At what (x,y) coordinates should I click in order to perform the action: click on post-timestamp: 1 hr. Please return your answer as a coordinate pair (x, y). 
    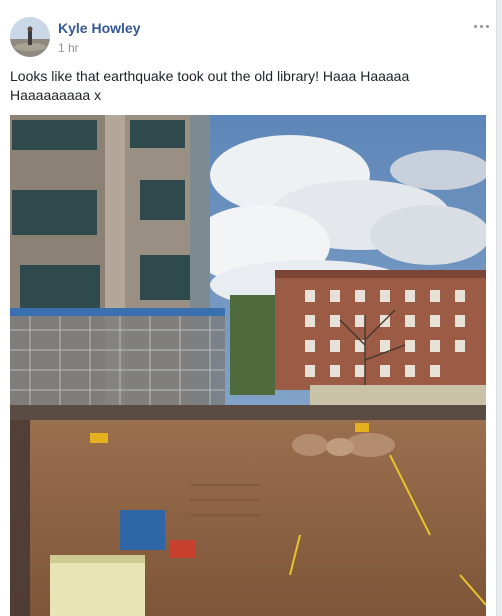
    Looking at the image, I should click on (68, 48).